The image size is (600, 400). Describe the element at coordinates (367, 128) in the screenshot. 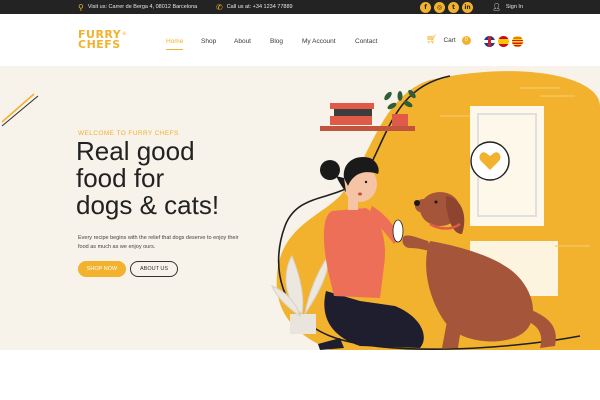

I see `shelf` at that location.